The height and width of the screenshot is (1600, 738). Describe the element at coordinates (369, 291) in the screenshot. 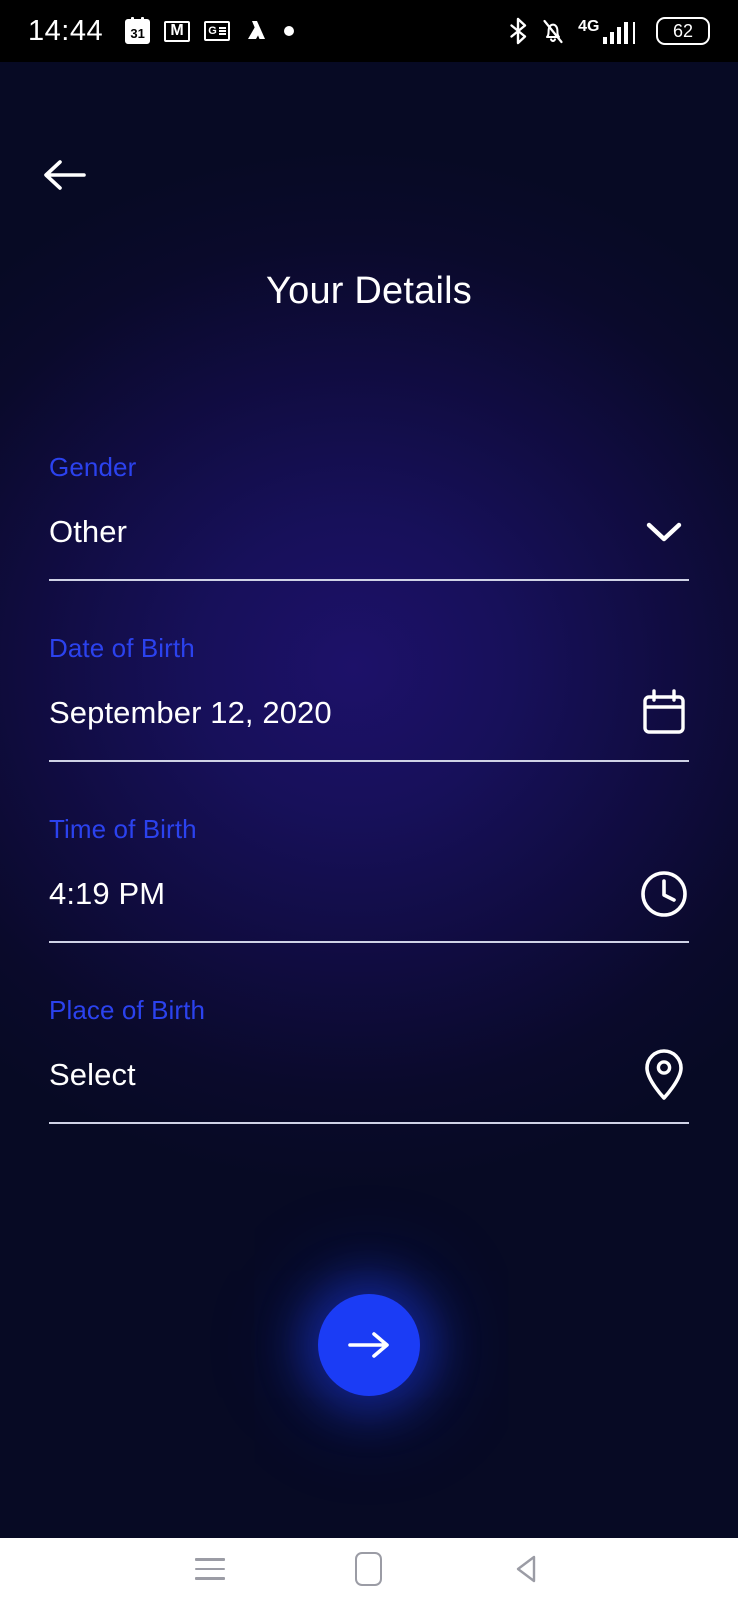

I see `page-title: Your Details` at that location.